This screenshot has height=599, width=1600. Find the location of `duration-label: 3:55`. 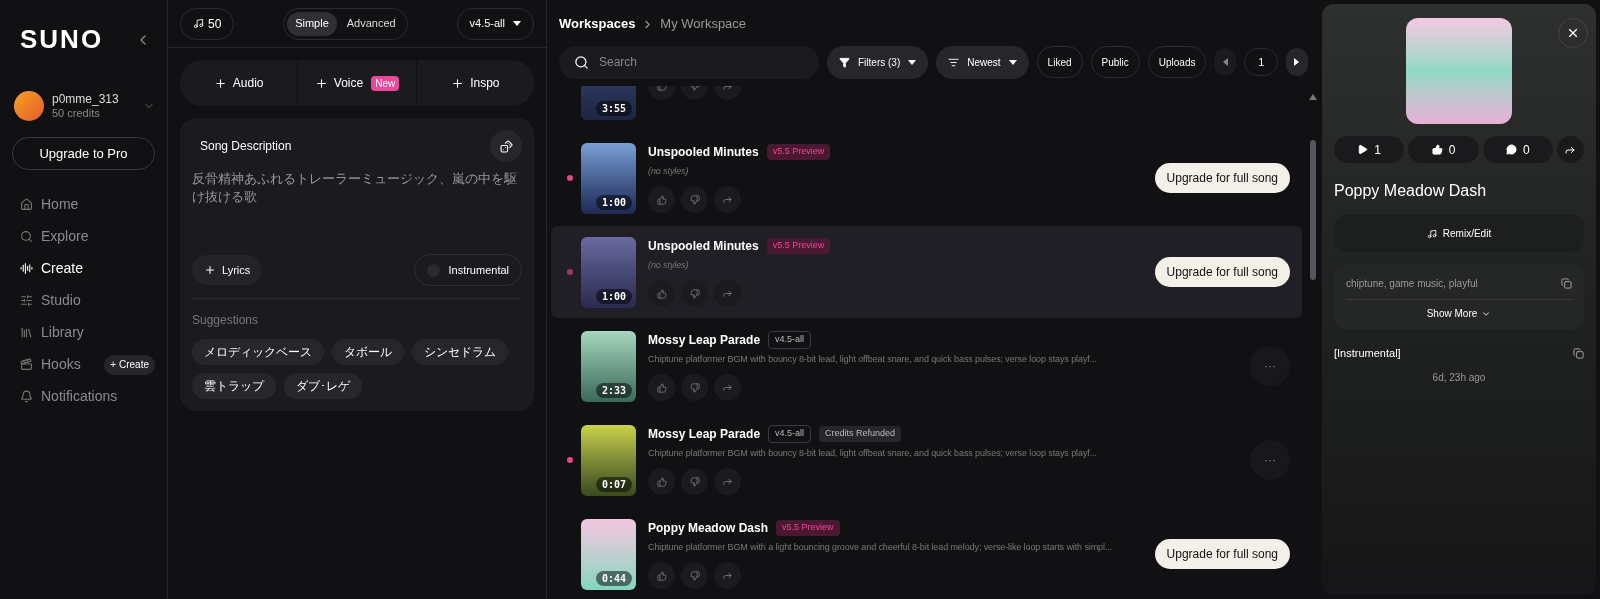

duration-label: 3:55 is located at coordinates (613, 108).